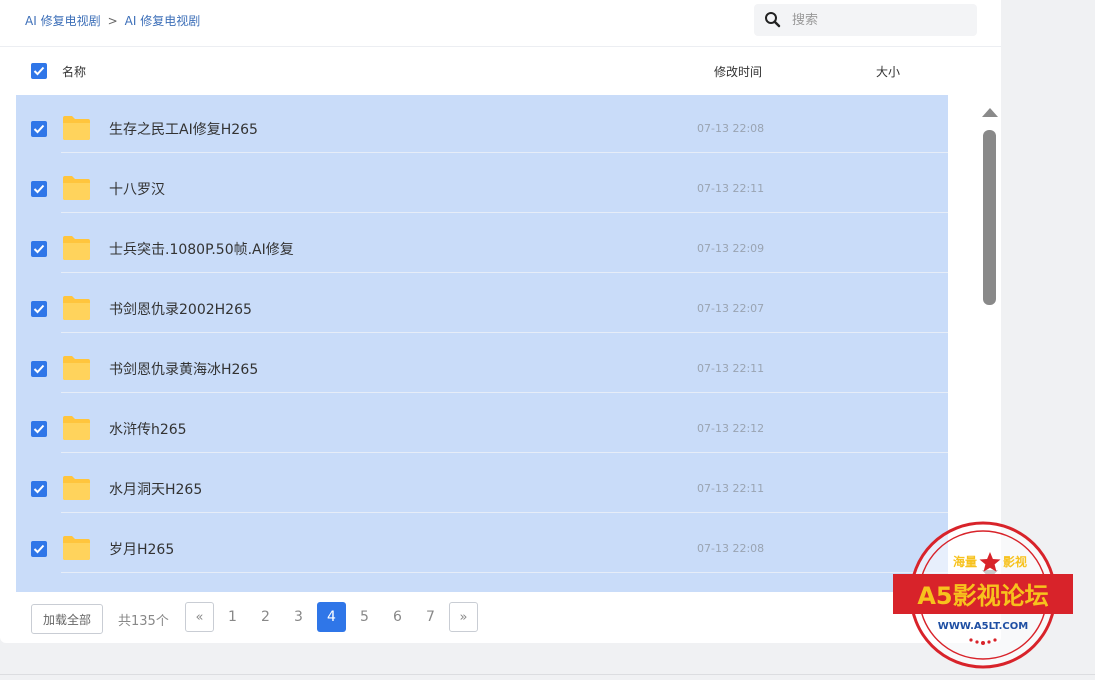 This screenshot has width=1095, height=680. Describe the element at coordinates (1015, 561) in the screenshot. I see `stamp-top-right: 影视` at that location.